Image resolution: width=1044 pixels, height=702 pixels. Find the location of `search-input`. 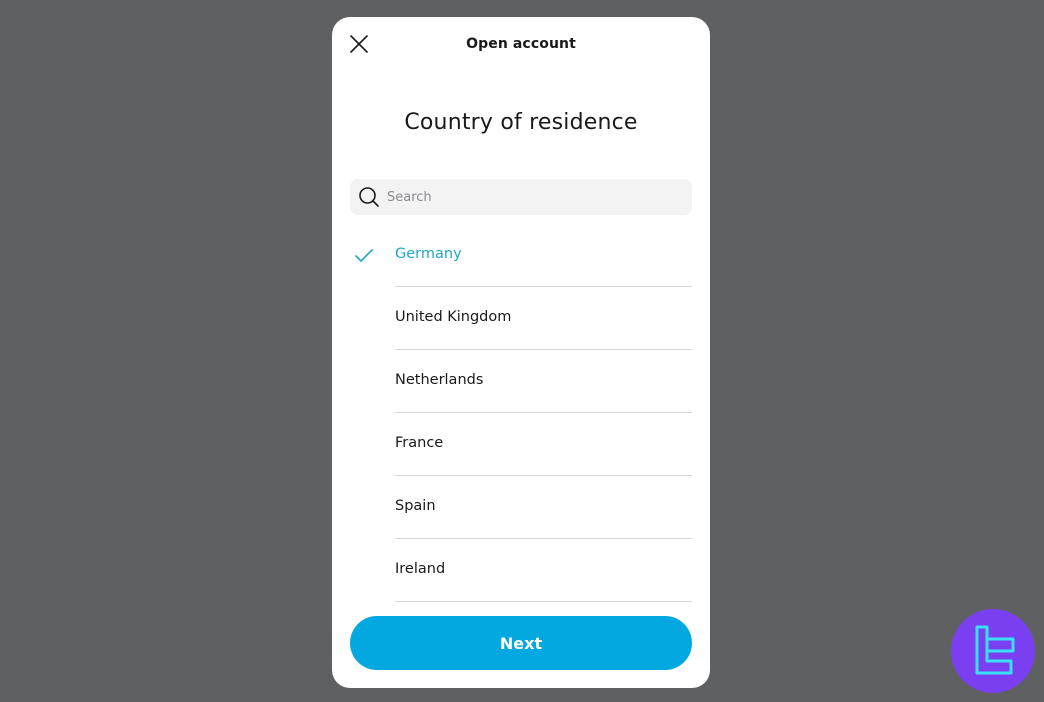

search-input is located at coordinates (532, 197).